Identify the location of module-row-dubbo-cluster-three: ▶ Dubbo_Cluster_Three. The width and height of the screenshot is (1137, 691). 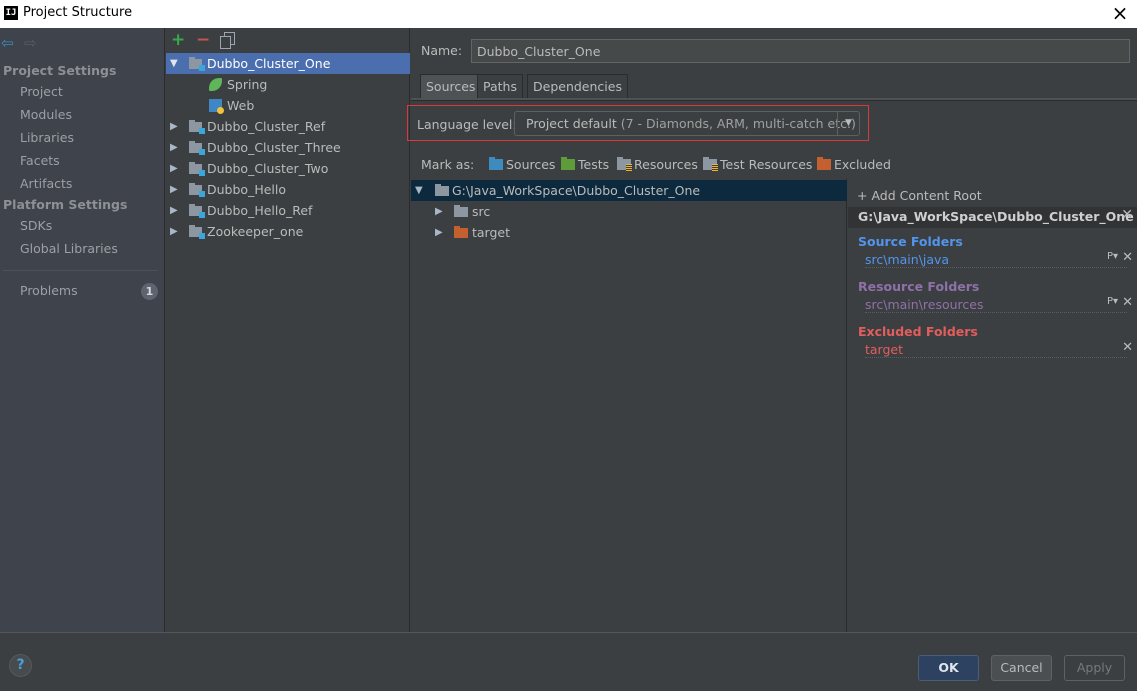
(288, 147).